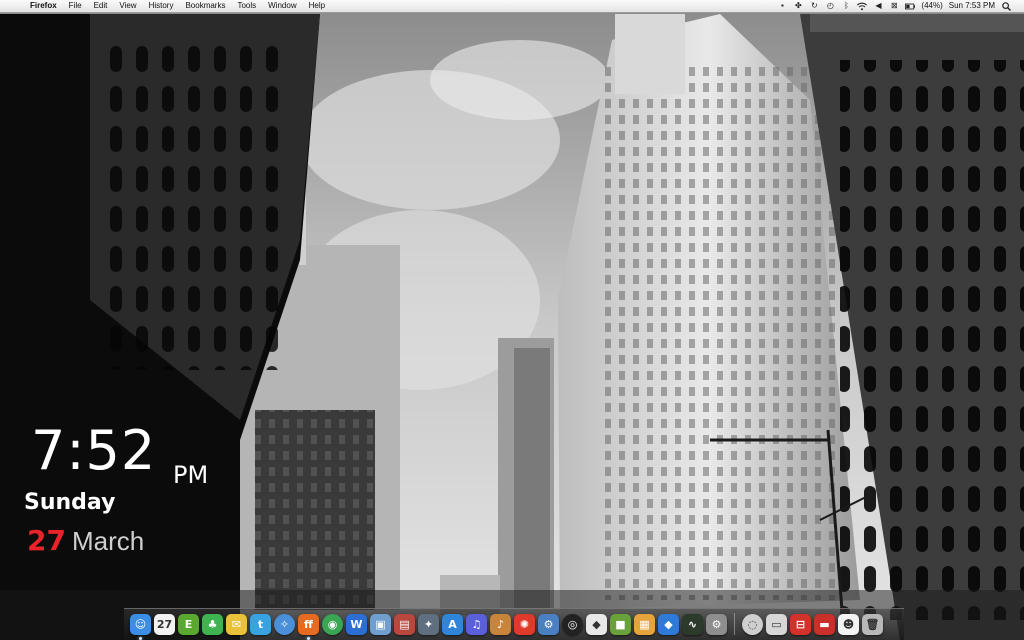 The height and width of the screenshot is (640, 1024). Describe the element at coordinates (862, 6) in the screenshot. I see `wifi-icon` at that location.